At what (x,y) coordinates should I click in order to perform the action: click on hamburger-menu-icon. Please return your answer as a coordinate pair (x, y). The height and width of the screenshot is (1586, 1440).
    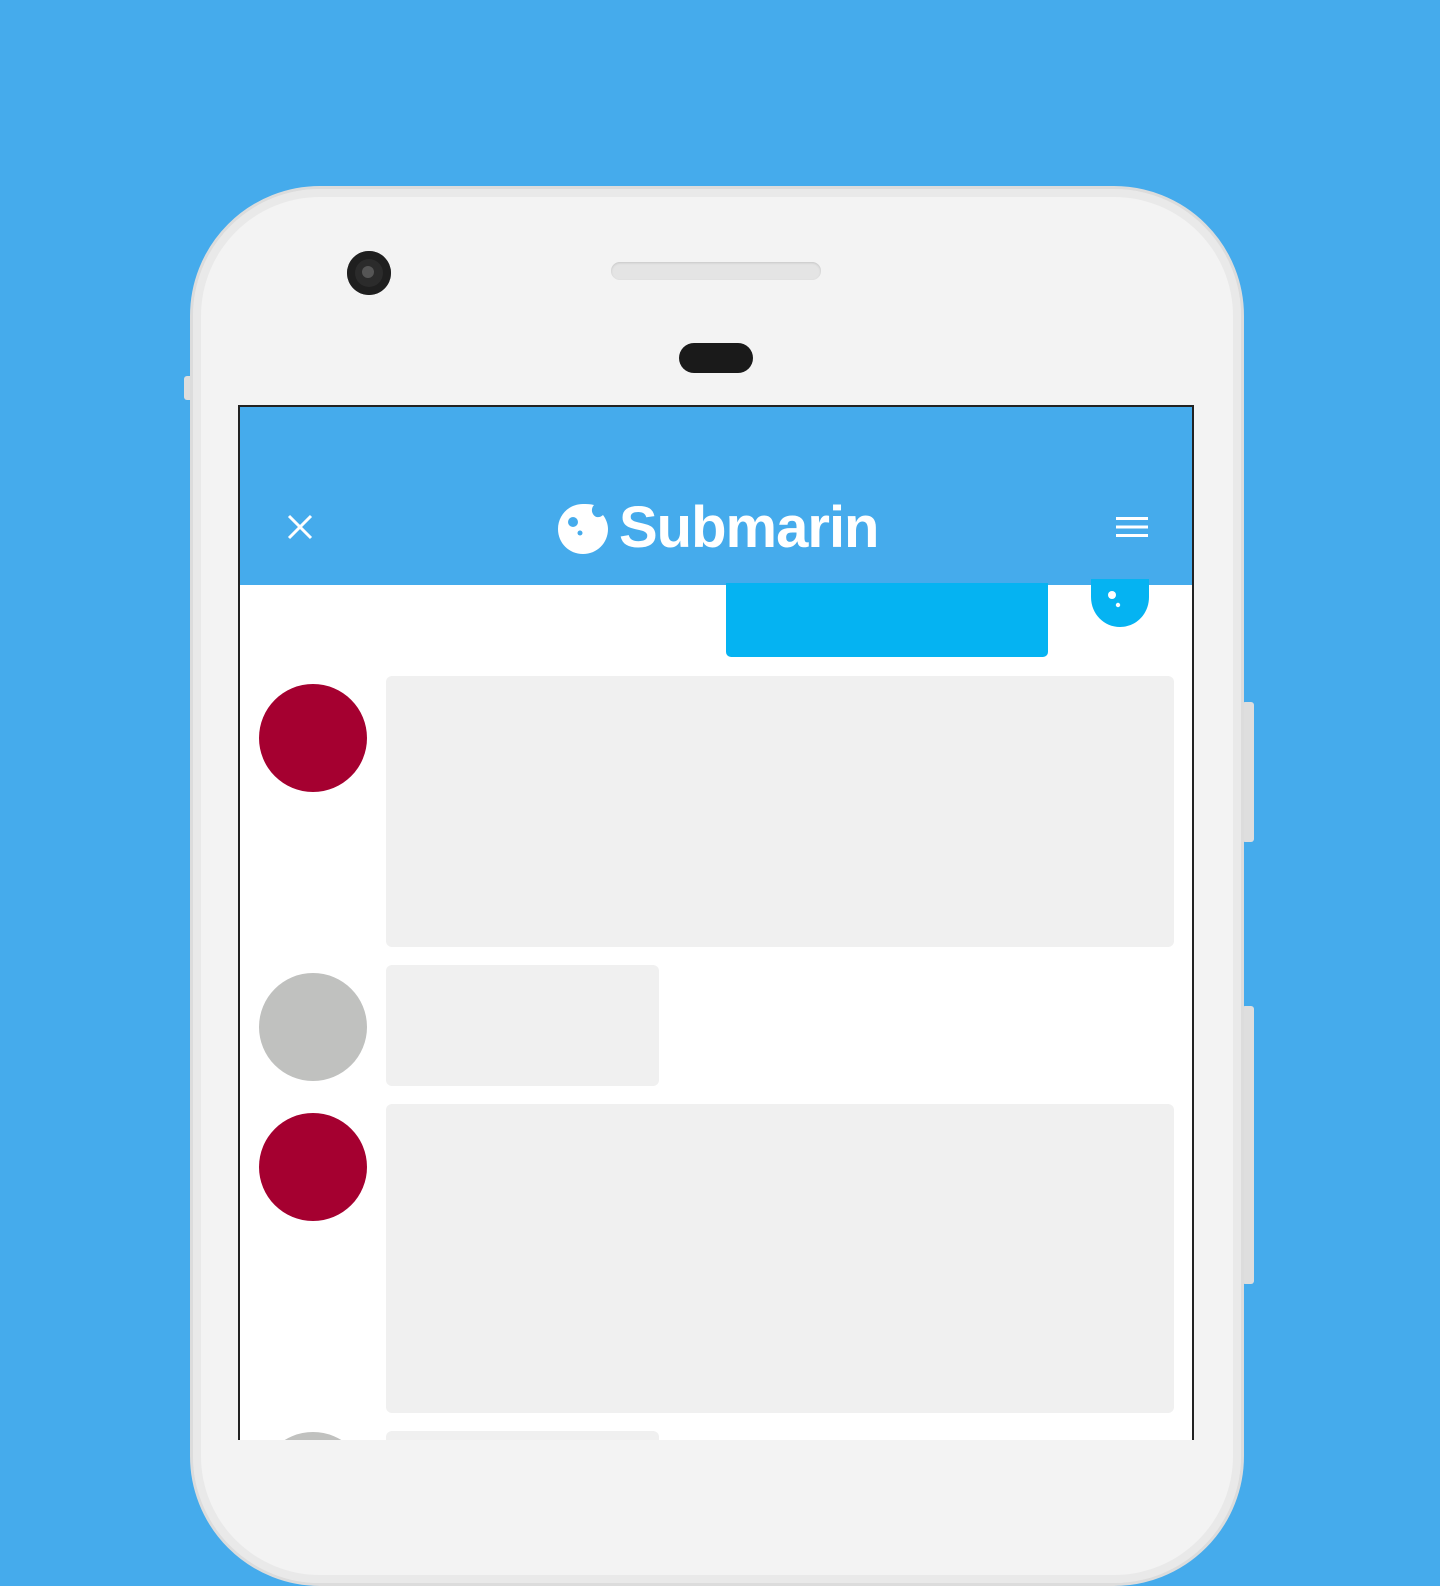
    Looking at the image, I should click on (1132, 527).